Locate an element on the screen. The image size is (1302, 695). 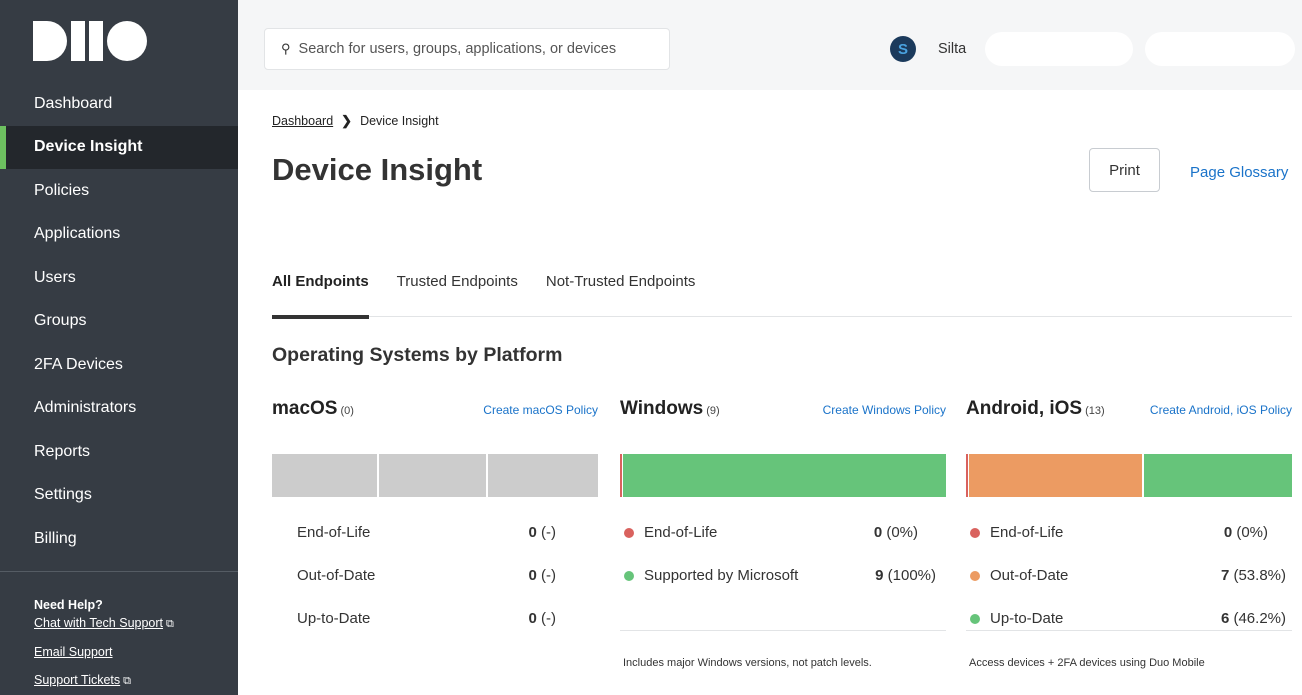
platform-title: macOS (0) is located at coordinates (313, 409).